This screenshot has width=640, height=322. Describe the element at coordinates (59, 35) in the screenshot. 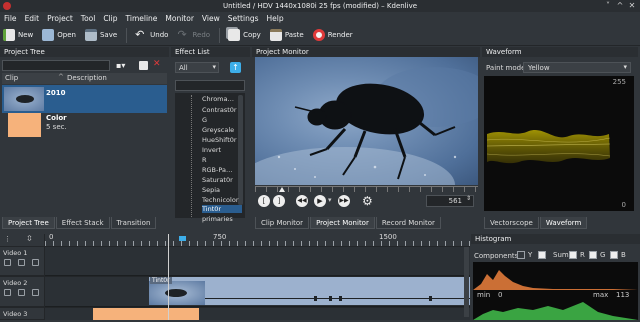

I see `open-button: Open` at that location.